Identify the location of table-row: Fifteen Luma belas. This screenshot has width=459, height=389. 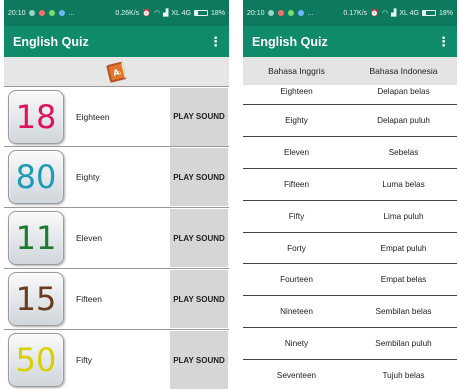
(350, 185).